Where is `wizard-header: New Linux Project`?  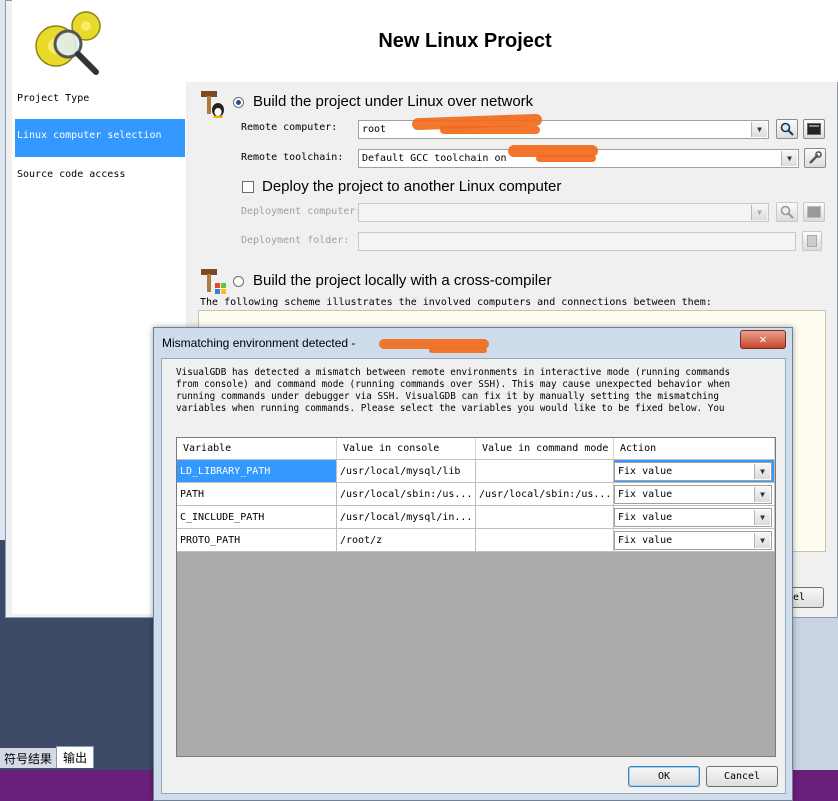 wizard-header: New Linux Project is located at coordinates (425, 41).